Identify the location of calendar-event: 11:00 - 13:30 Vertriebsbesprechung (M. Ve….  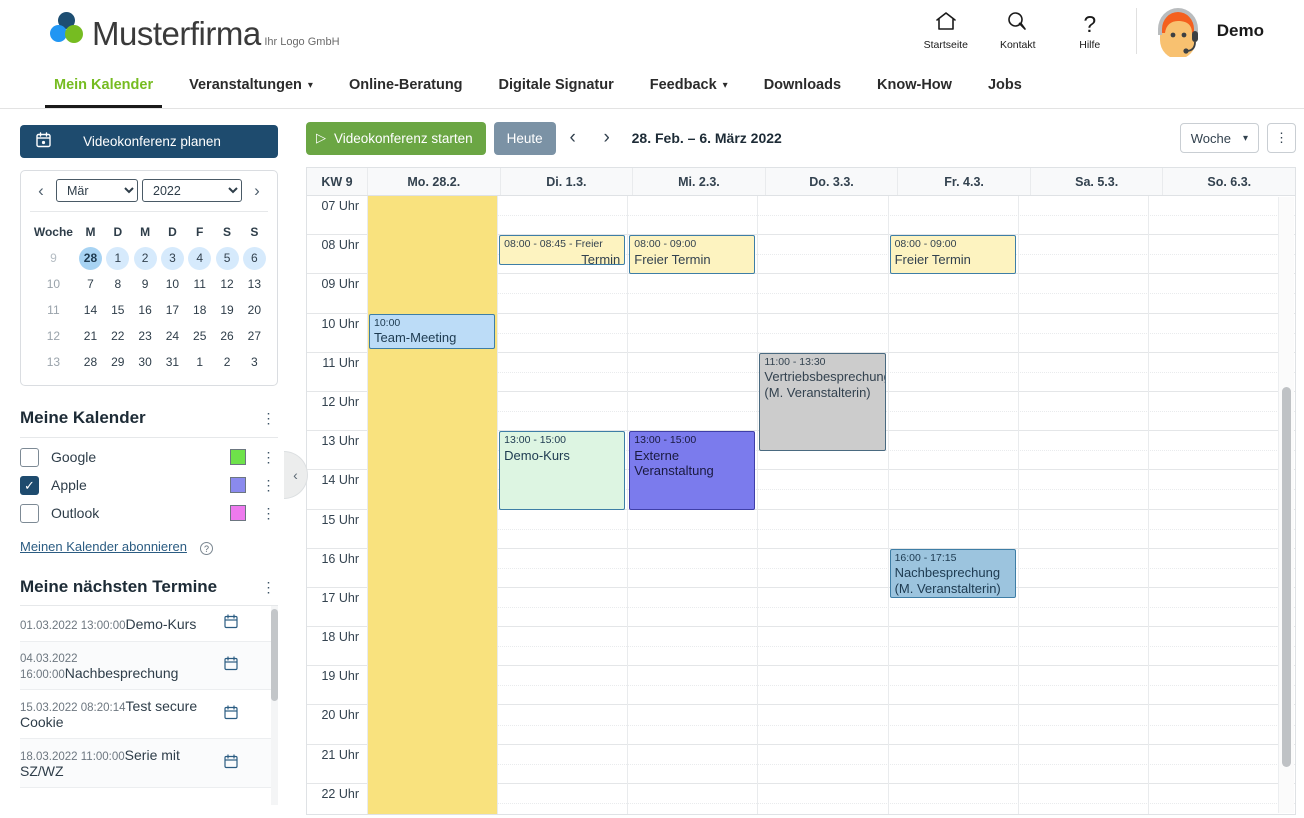
(822, 401).